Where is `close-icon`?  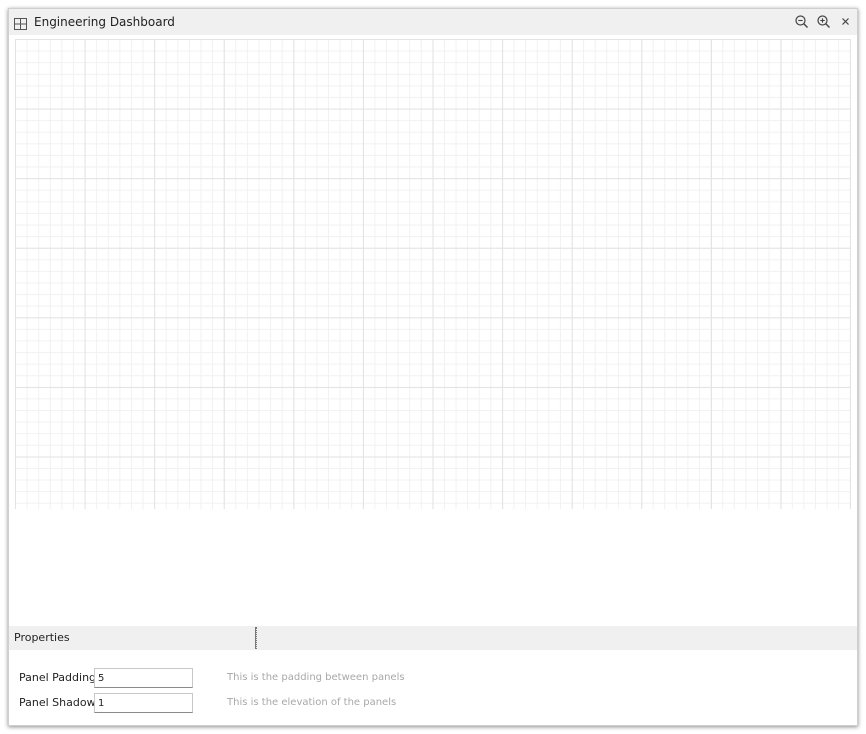
close-icon is located at coordinates (845, 21).